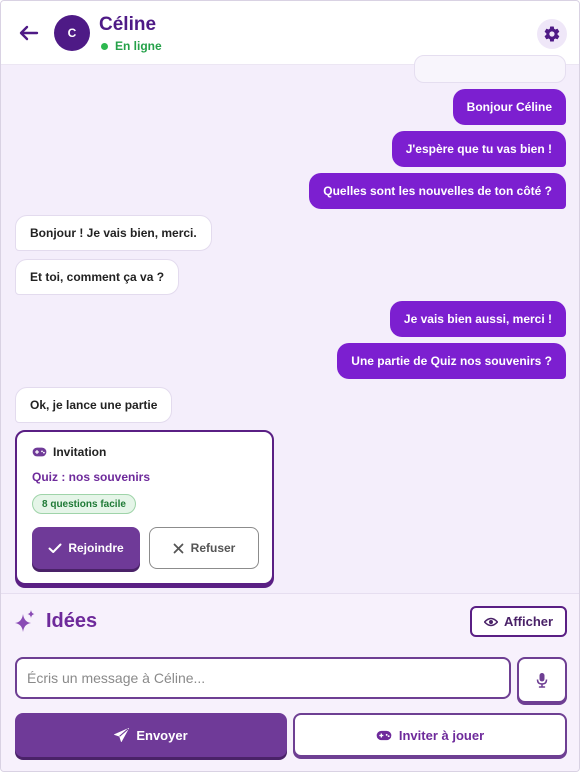 The height and width of the screenshot is (772, 580). I want to click on eye-icon, so click(490, 621).